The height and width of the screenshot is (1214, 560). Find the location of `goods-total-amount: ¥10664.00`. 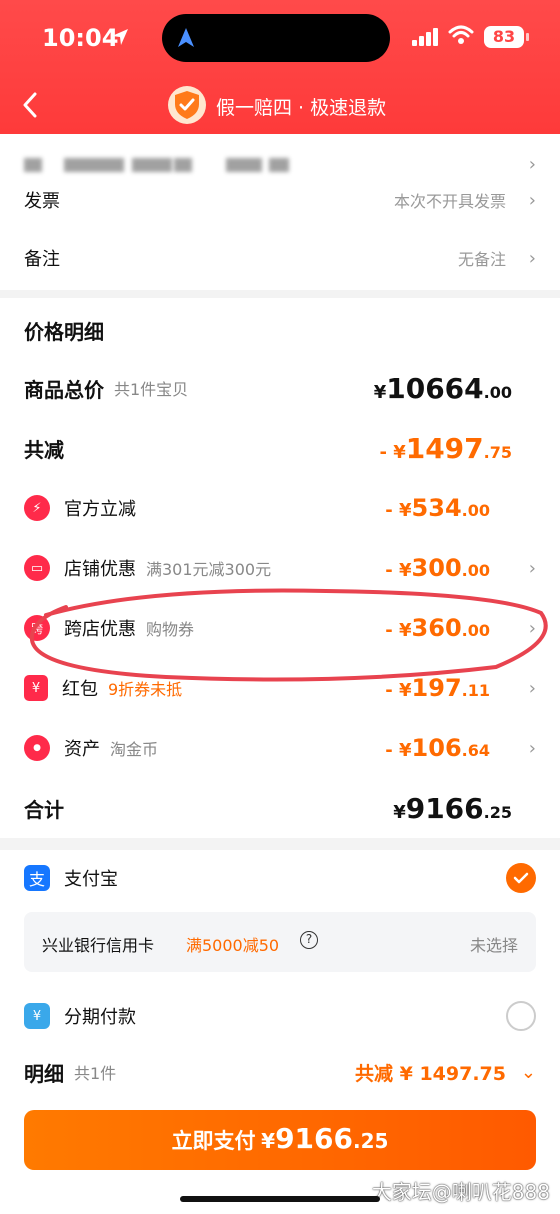

goods-total-amount: ¥10664.00 is located at coordinates (442, 388).